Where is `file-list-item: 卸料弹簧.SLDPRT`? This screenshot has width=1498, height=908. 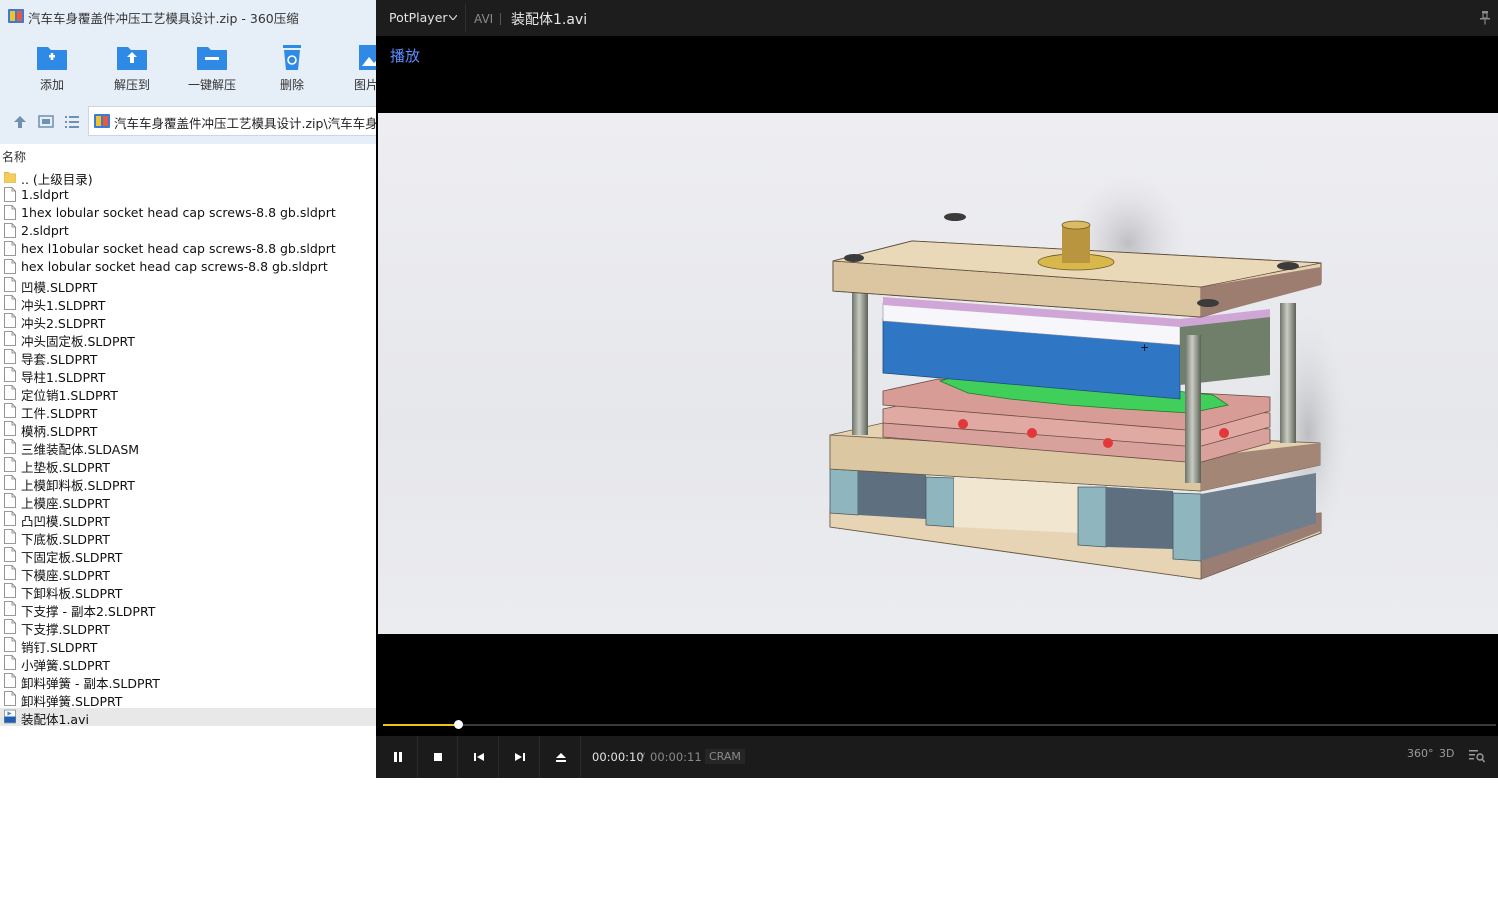 file-list-item: 卸料弹簧.SLDPRT is located at coordinates (188, 699).